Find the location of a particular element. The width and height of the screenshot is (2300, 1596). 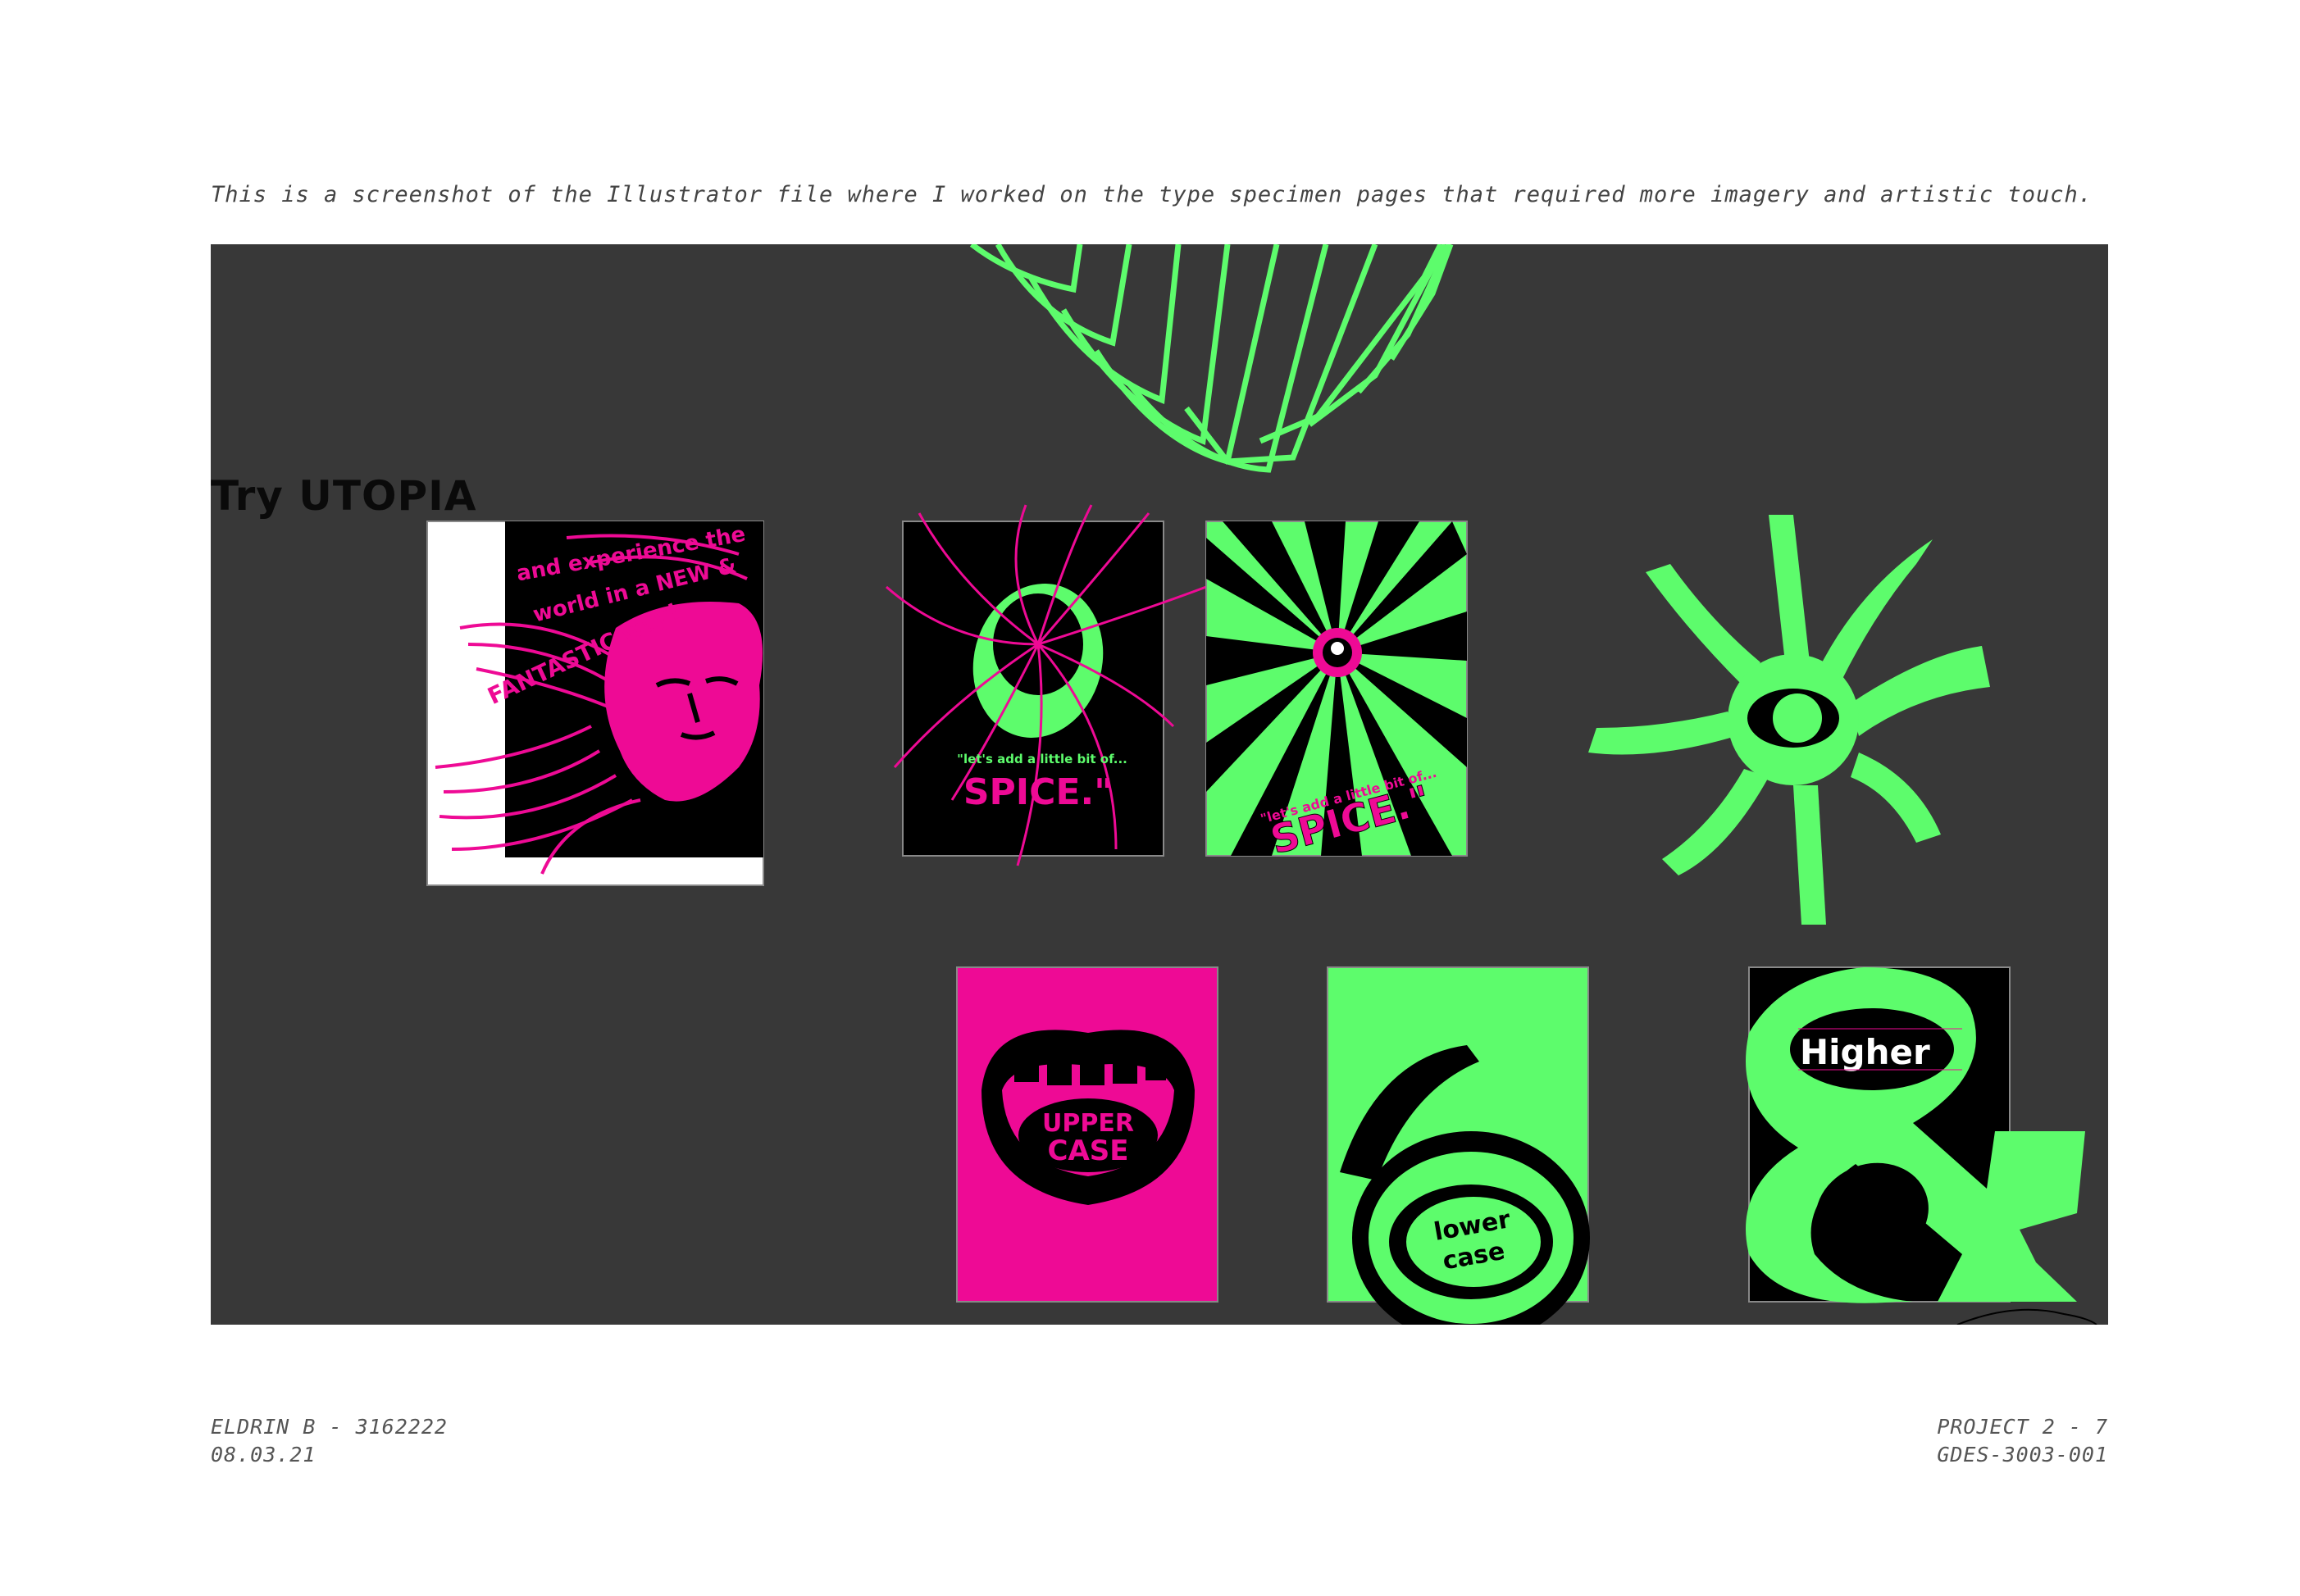

date: 08.03.21 is located at coordinates (264, 1454).